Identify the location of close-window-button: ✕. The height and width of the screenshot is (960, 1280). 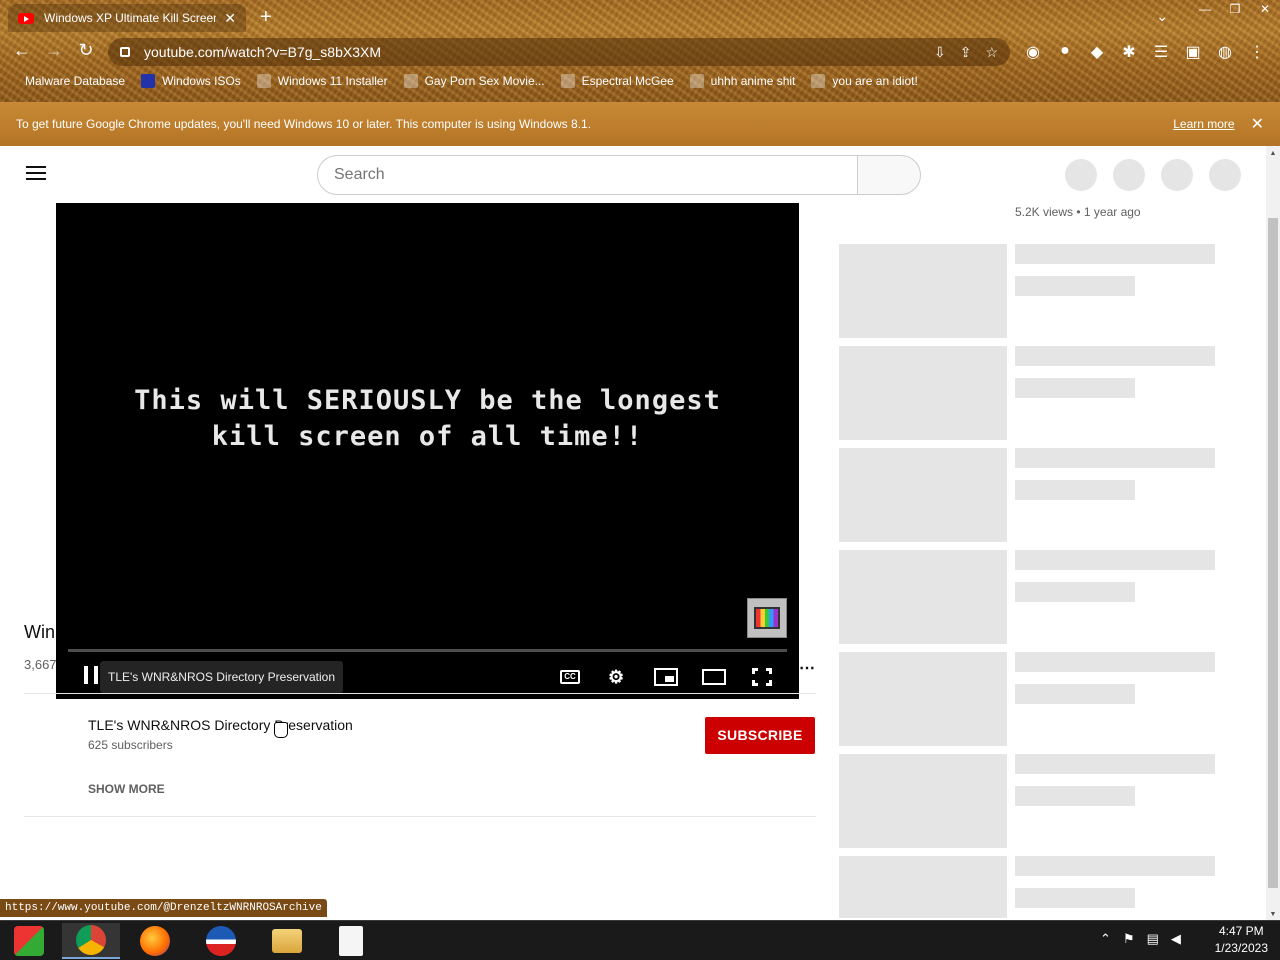
(1265, 9).